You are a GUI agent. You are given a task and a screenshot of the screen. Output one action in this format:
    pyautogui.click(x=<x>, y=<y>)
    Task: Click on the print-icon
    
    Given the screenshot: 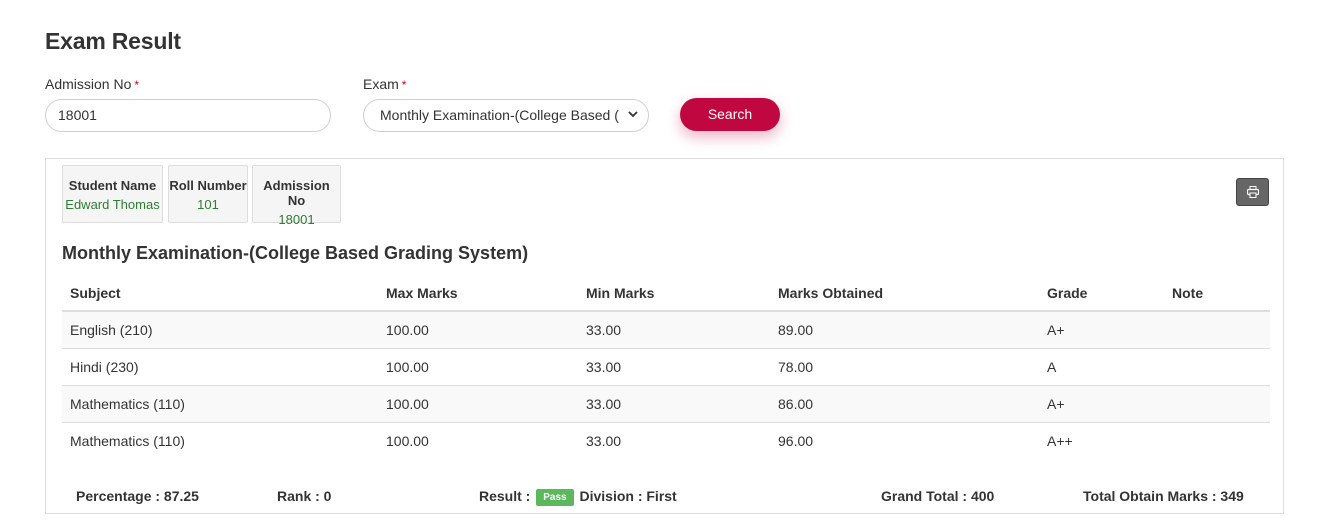 What is the action you would take?
    pyautogui.click(x=1253, y=192)
    